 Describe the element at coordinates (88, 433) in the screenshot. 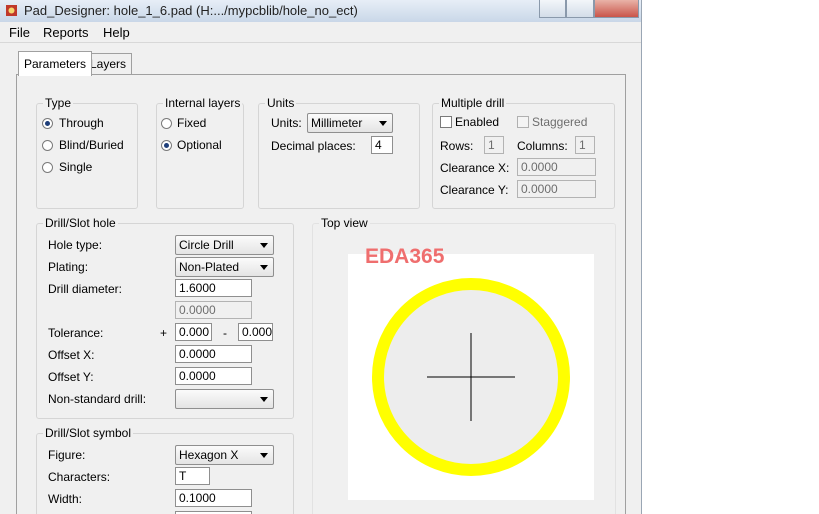

I see `drill-slot-symbol-label: Drill/Slot symbol` at that location.